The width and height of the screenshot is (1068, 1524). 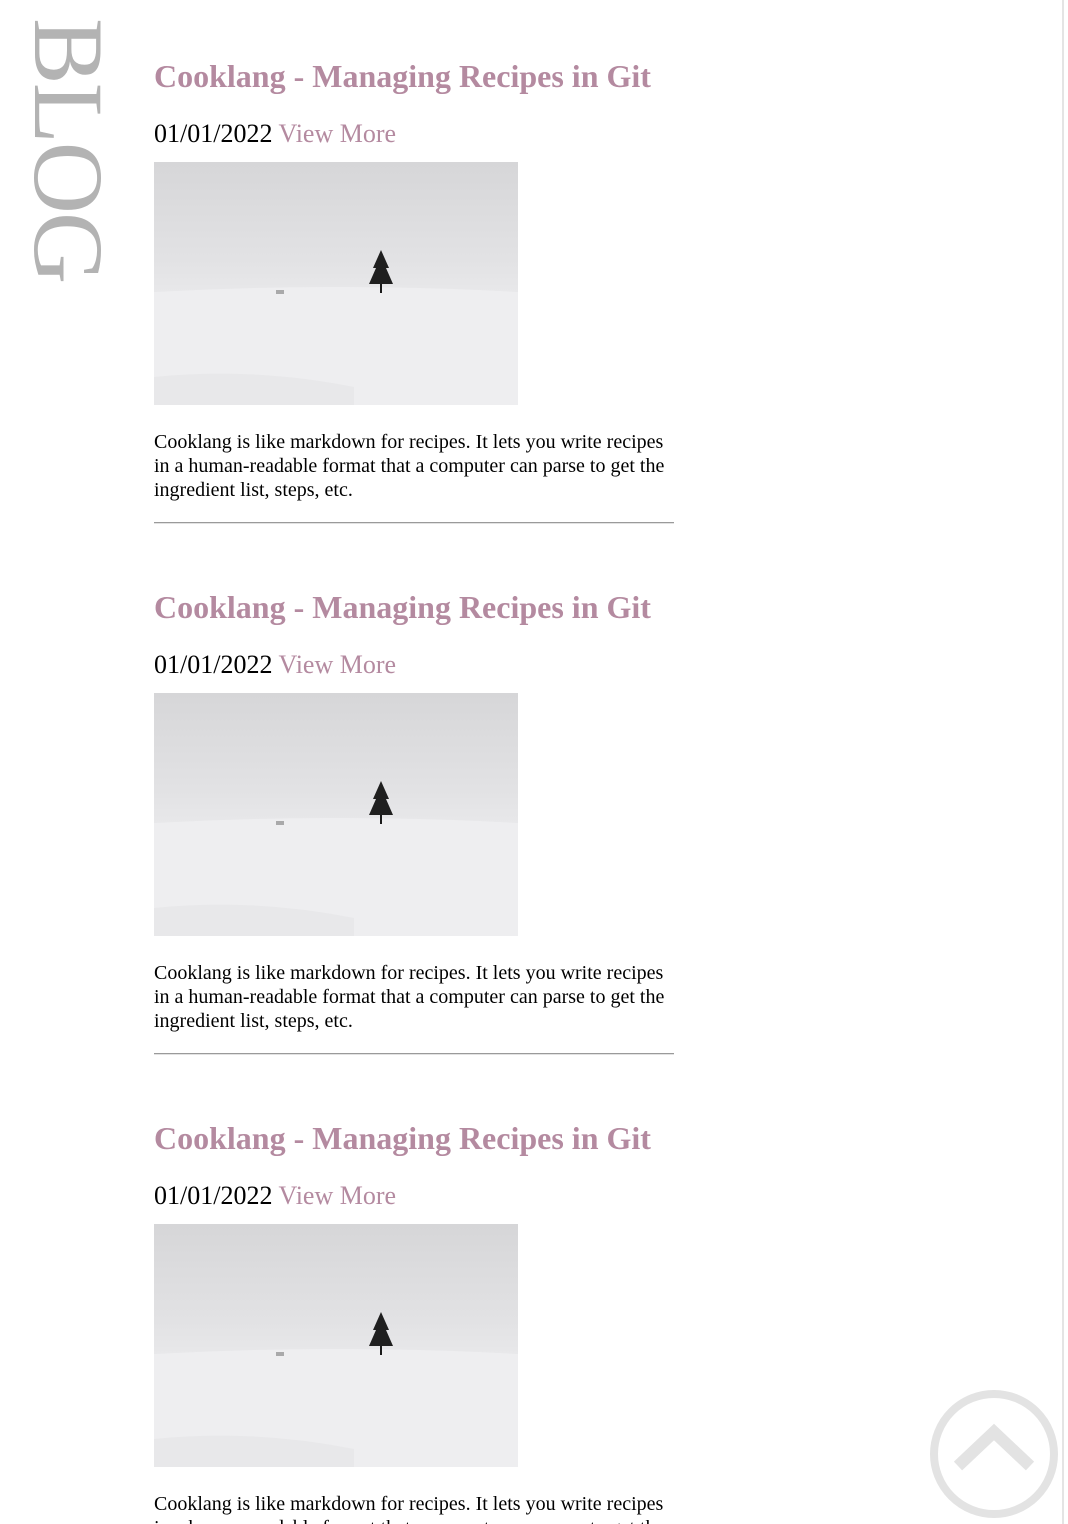 I want to click on chevron-up-circle-icon, so click(x=994, y=1454).